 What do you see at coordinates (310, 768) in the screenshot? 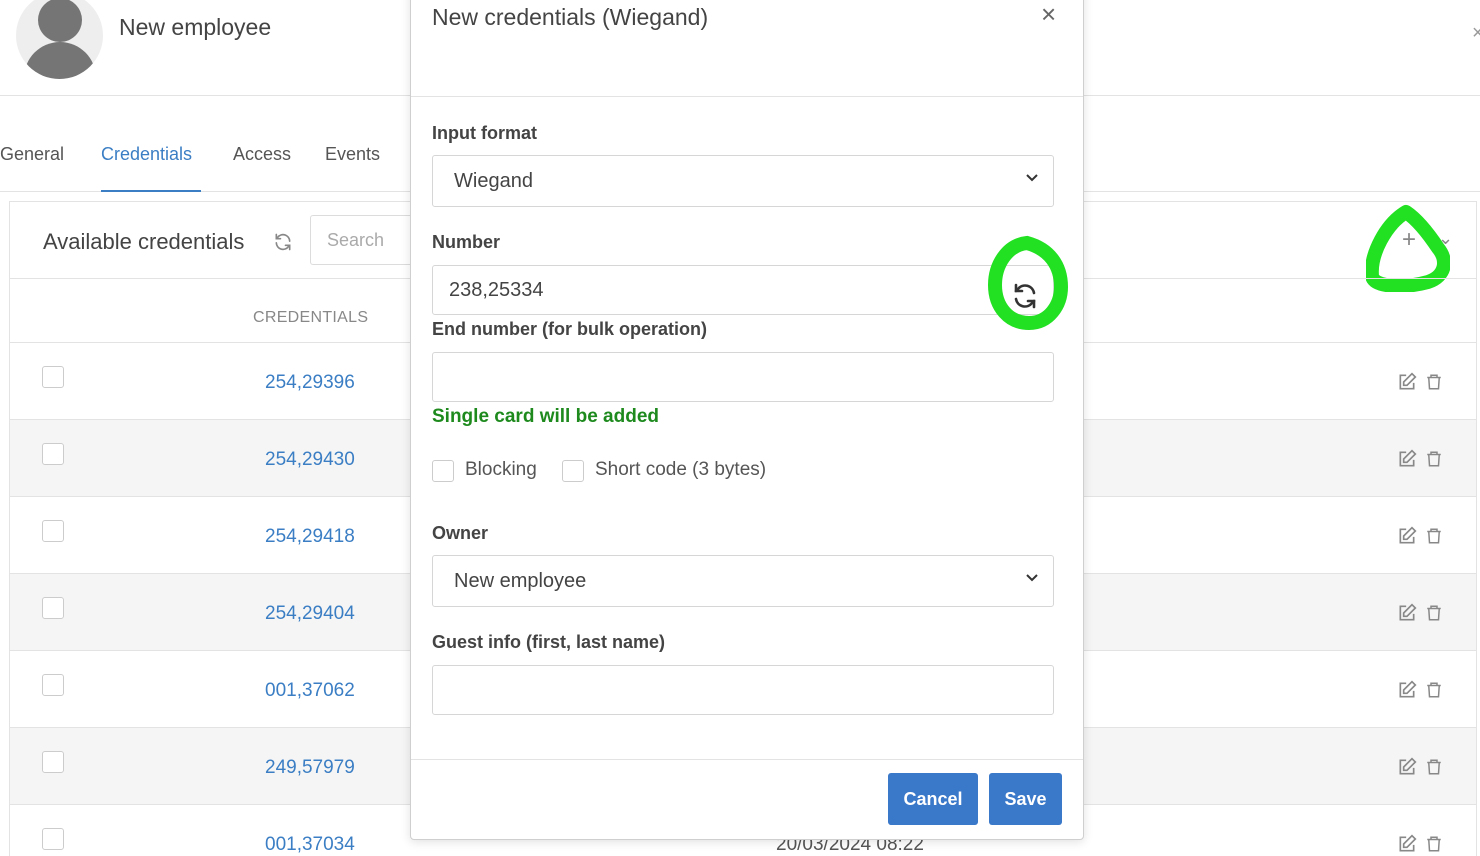
I see `credential-number: 249,57979` at bounding box center [310, 768].